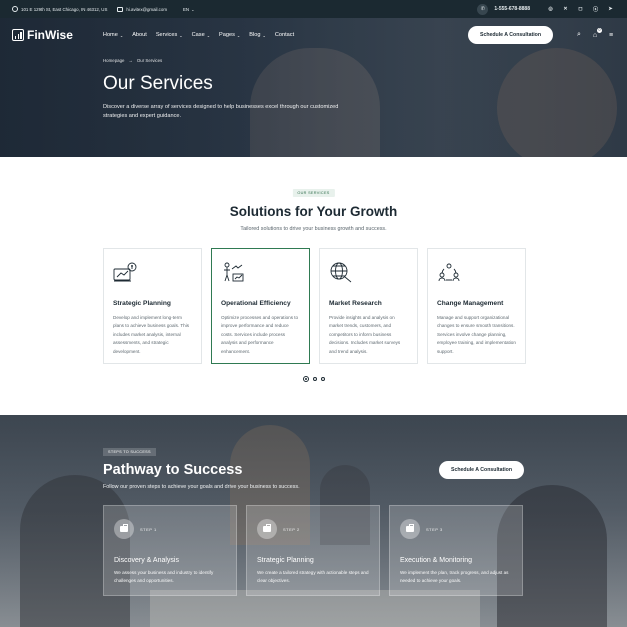  What do you see at coordinates (173, 470) in the screenshot?
I see `section-title: Pathway to Success` at bounding box center [173, 470].